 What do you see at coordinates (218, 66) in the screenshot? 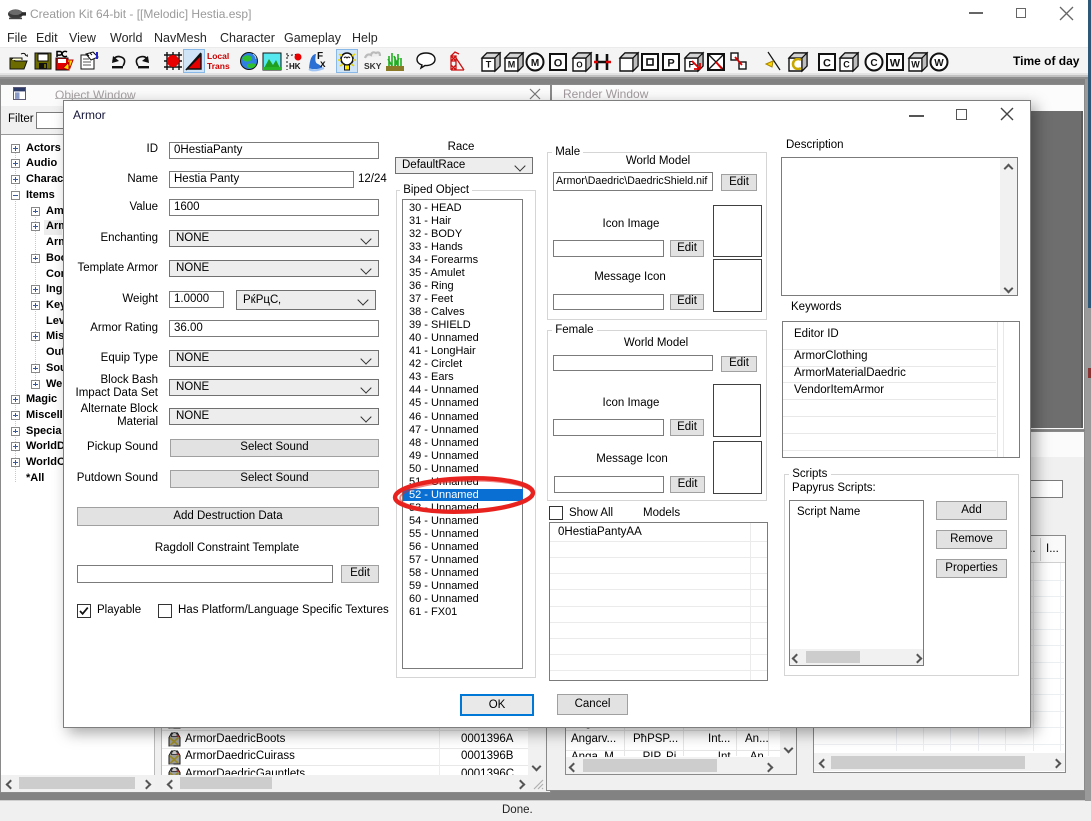
I see `svg-text: Trans` at bounding box center [218, 66].